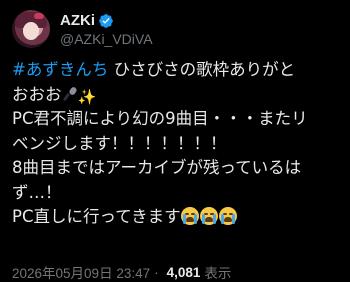 This screenshot has height=282, width=350. Describe the element at coordinates (70, 93) in the screenshot. I see `microphone-emoji-icon` at that location.